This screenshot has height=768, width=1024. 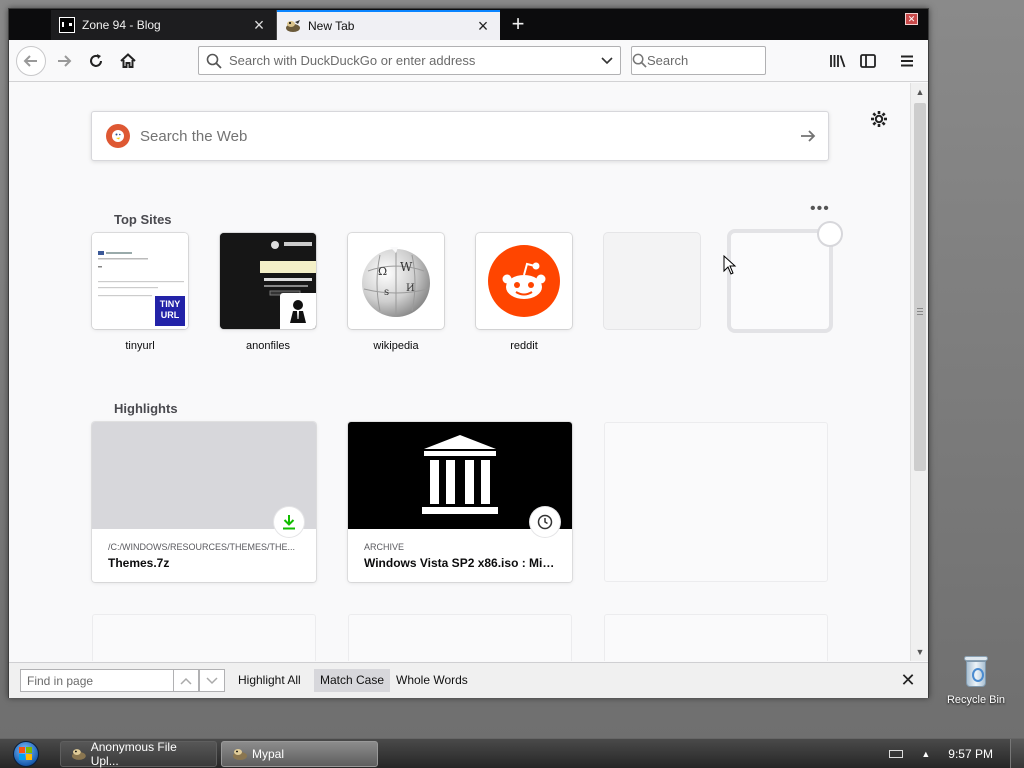 What do you see at coordinates (100, 680) in the screenshot?
I see `find-input` at bounding box center [100, 680].